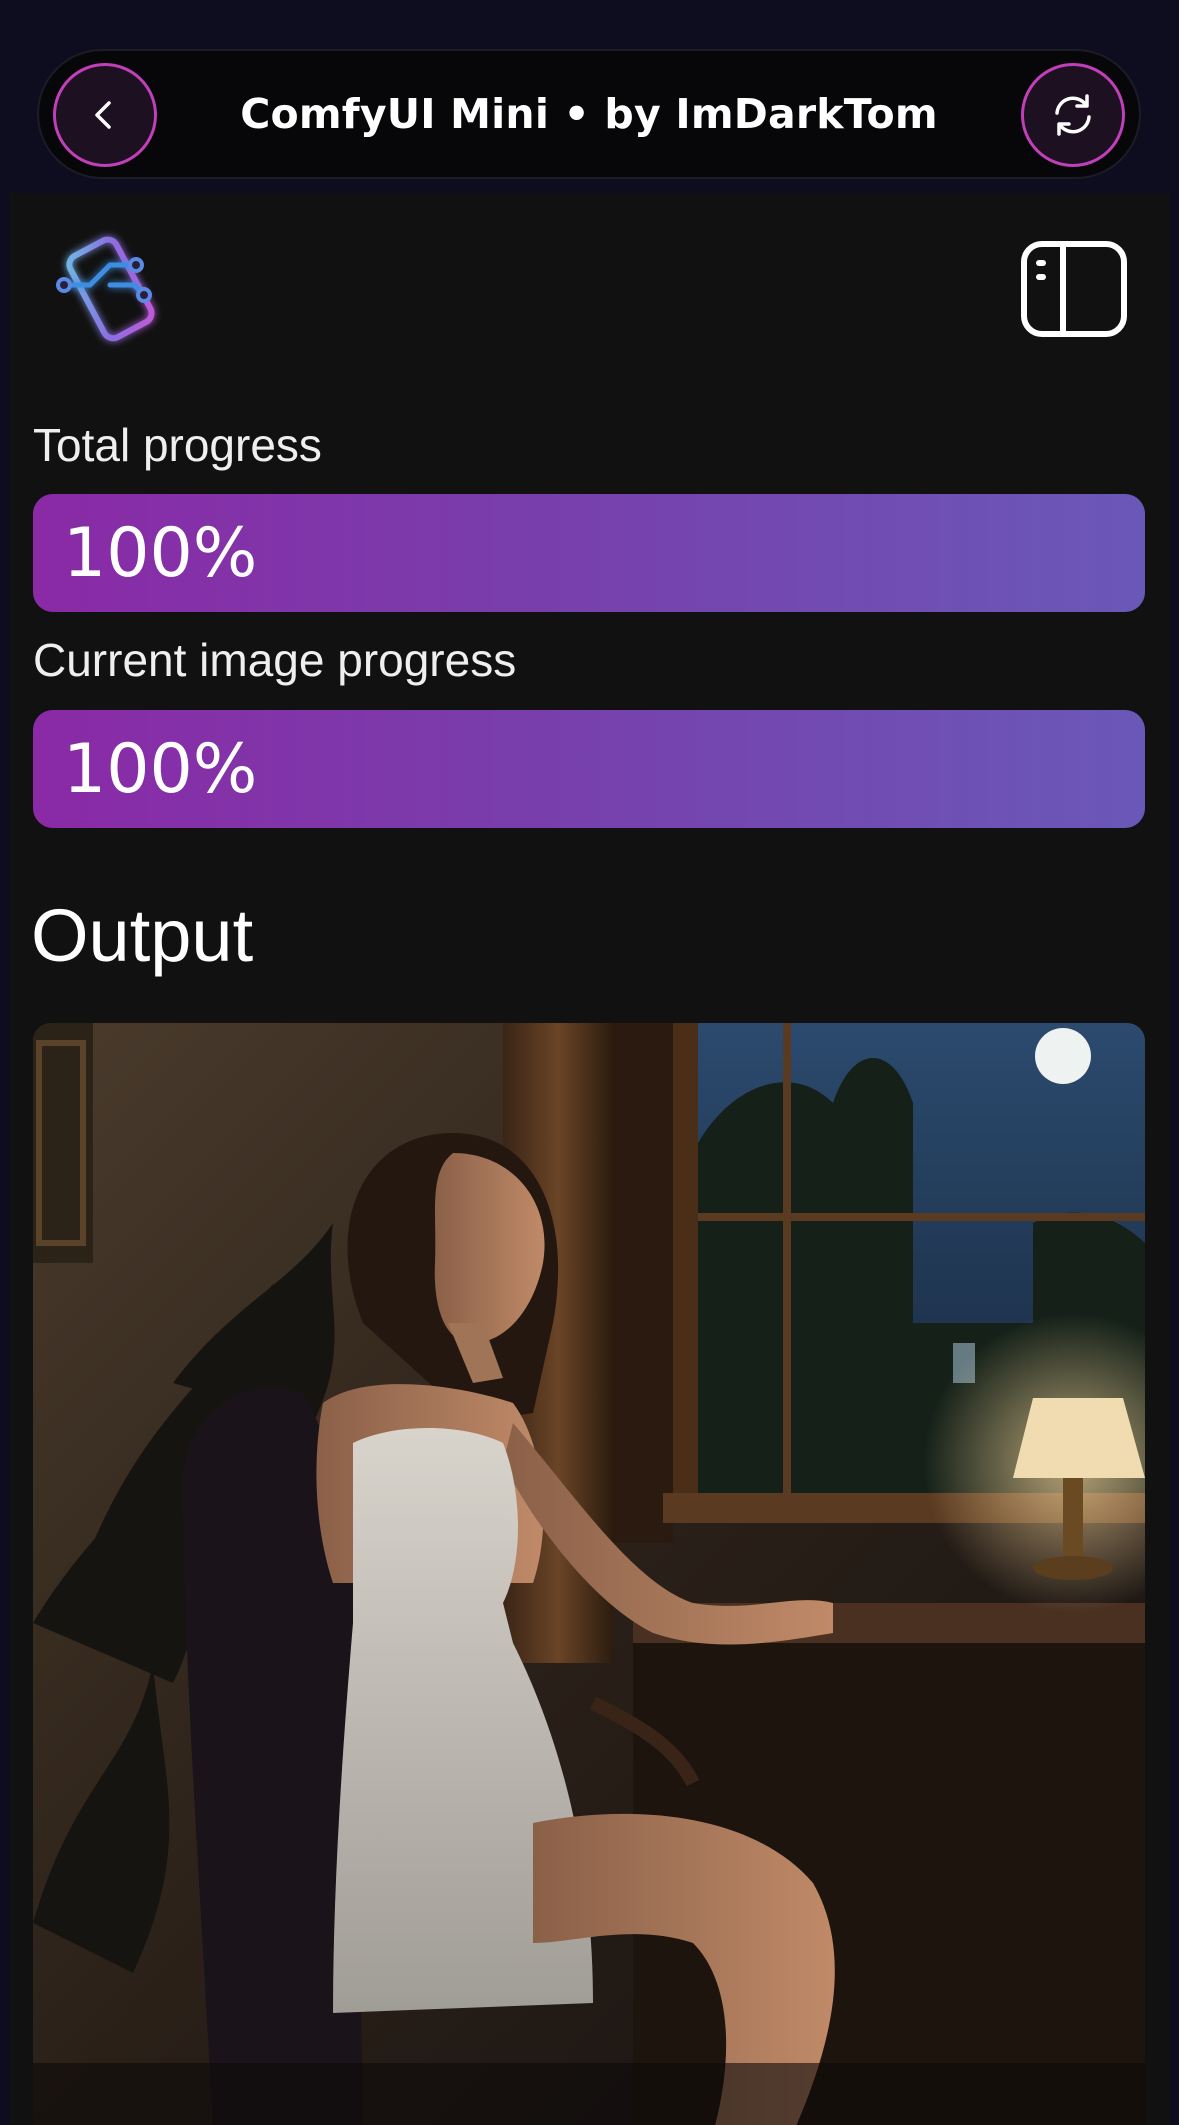  I want to click on reload-button, so click(1073, 115).